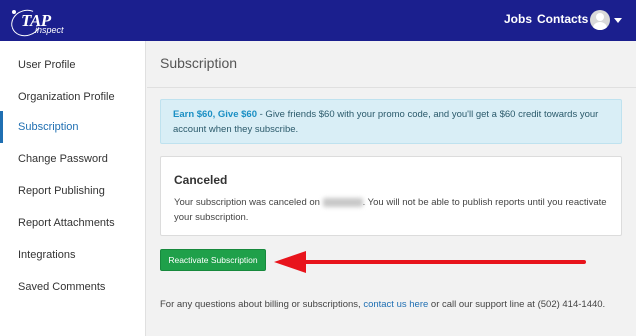  I want to click on status-title: Canceled, so click(201, 180).